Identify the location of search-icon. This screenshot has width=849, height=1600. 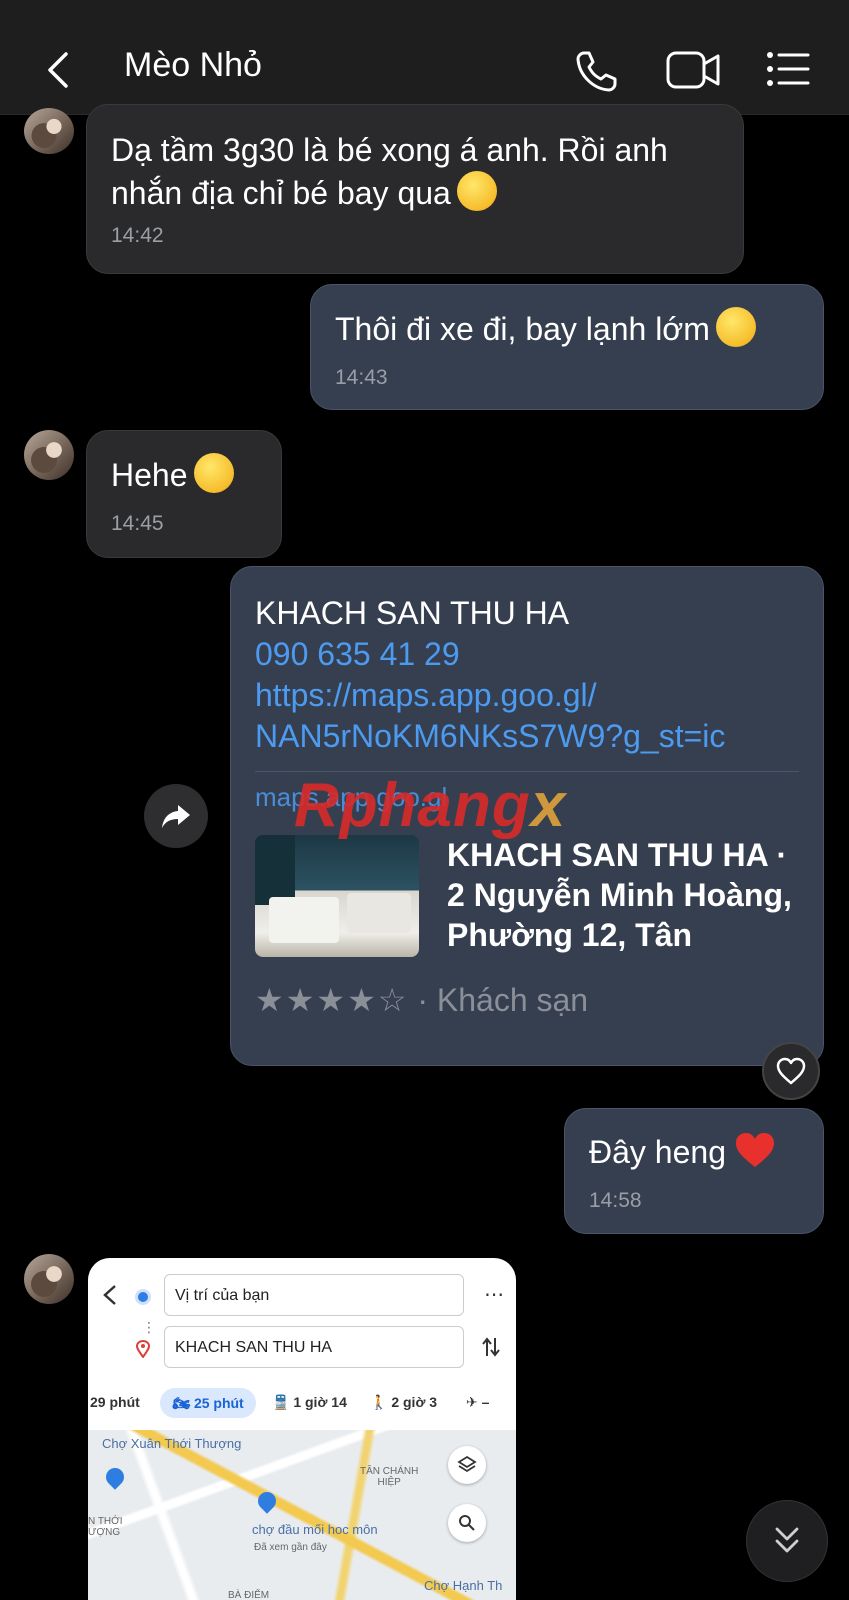
(467, 1523).